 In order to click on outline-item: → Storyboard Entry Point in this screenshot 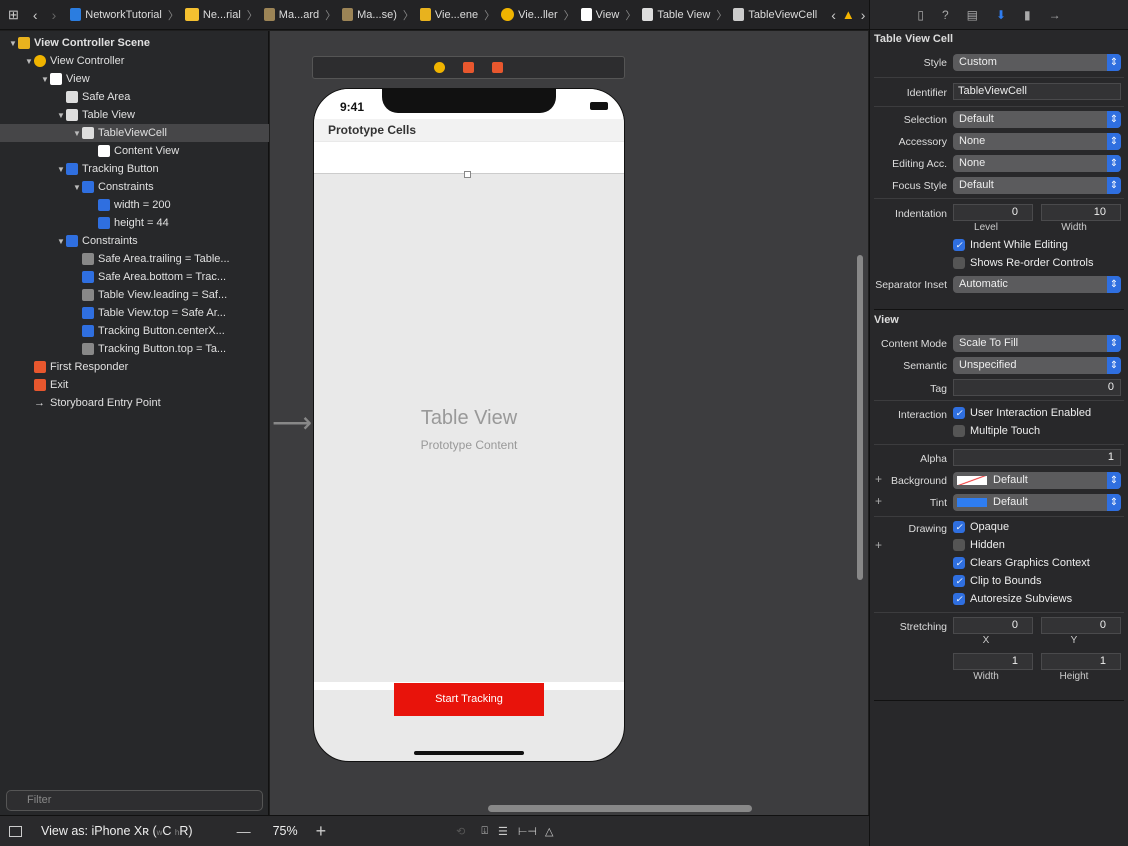, I will do `click(134, 403)`.